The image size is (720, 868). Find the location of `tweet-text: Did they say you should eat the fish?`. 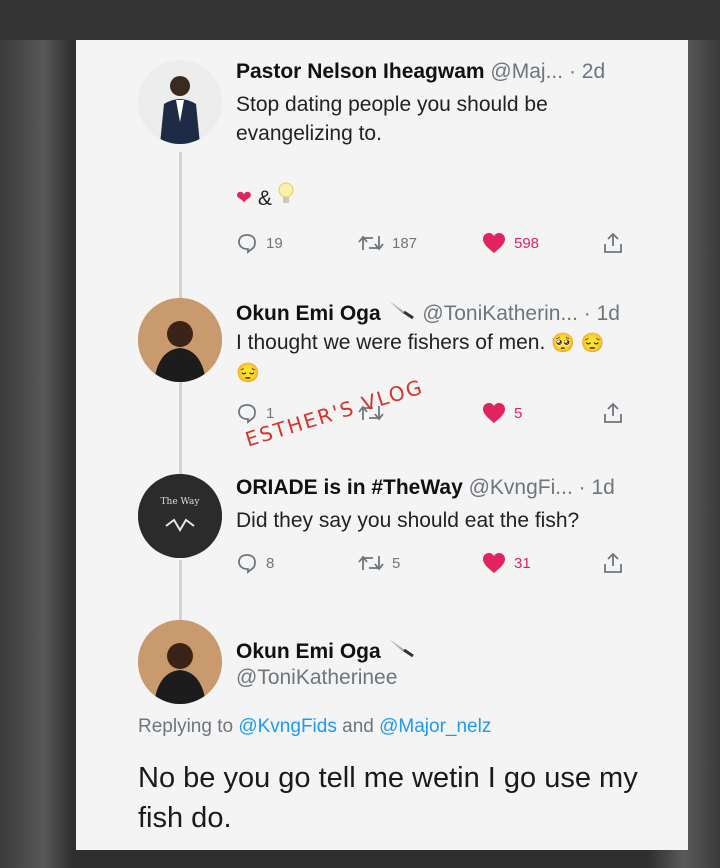

tweet-text: Did they say you should eat the fish? is located at coordinates (408, 520).